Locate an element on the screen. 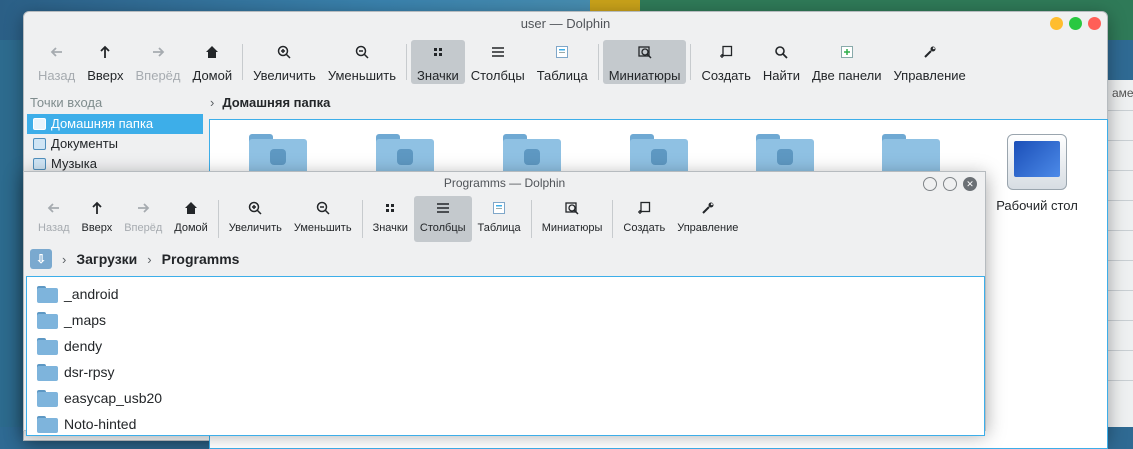 This screenshot has height=449, width=1133. music-folder-icon is located at coordinates (39, 164).